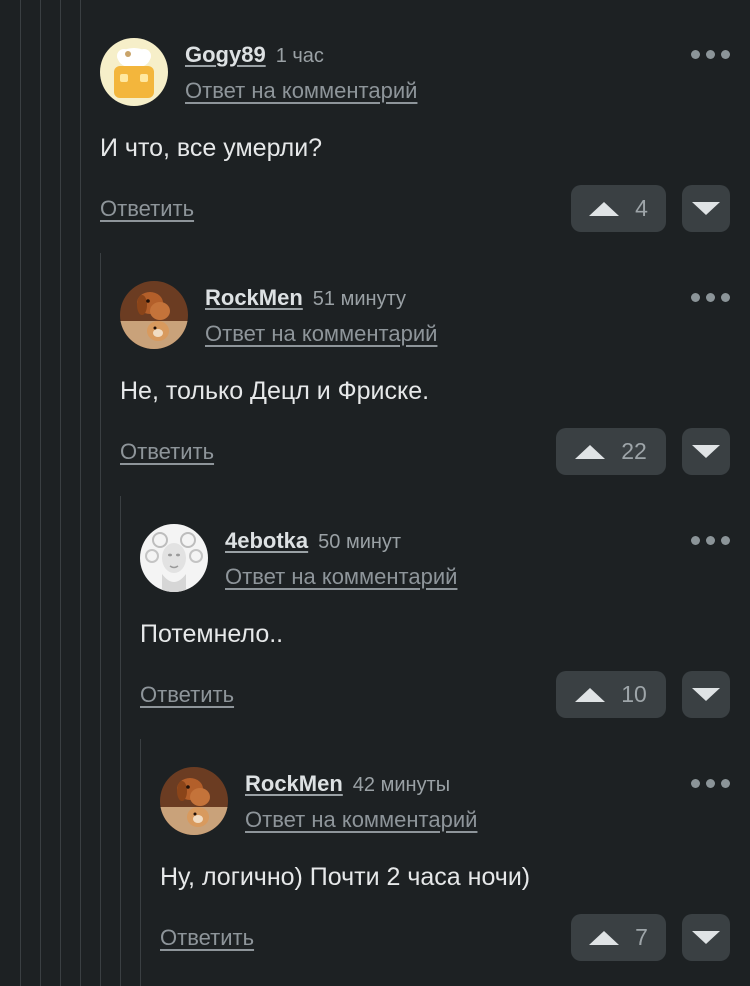  Describe the element at coordinates (641, 208) in the screenshot. I see `vote-count: 4` at that location.